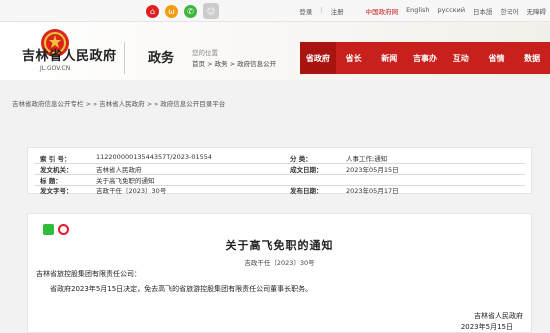 The image size is (550, 333). What do you see at coordinates (318, 58) in the screenshot?
I see `nav-provincial-gov: 省政府` at bounding box center [318, 58].